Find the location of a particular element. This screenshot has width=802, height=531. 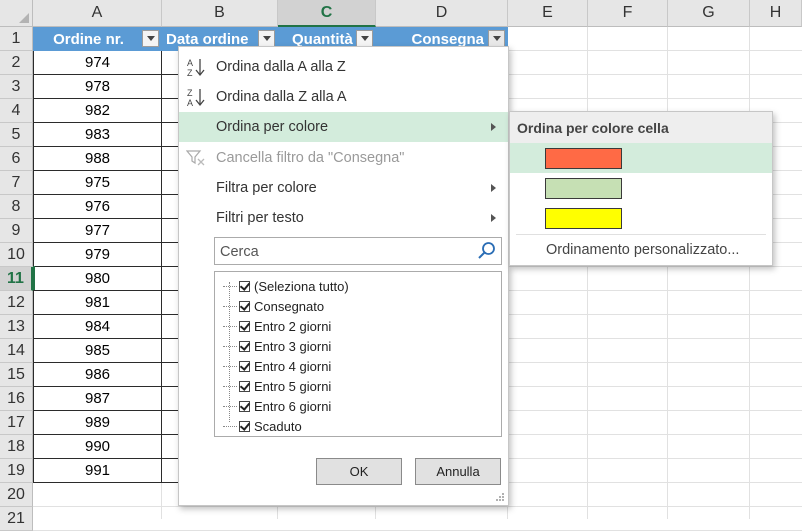

text-filters-item: Filtri per testo is located at coordinates (343, 218).